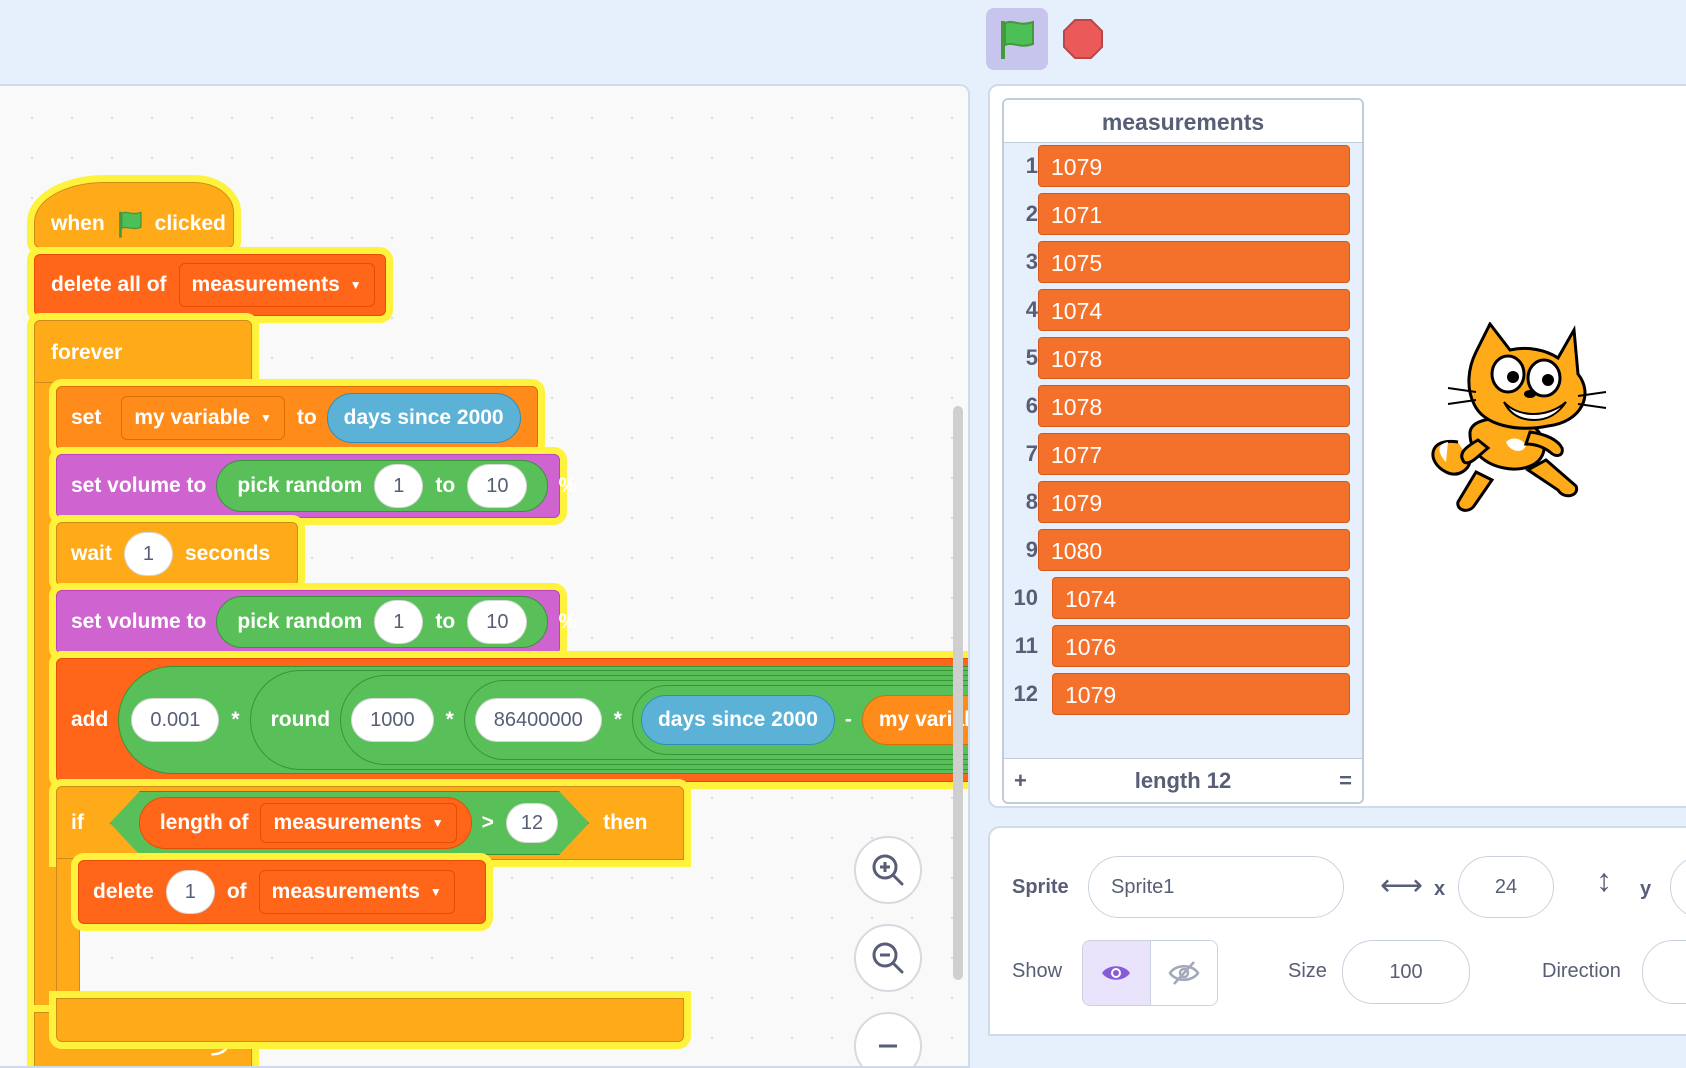 This screenshot has width=1686, height=1068. Describe the element at coordinates (888, 870) in the screenshot. I see `zoom-in-button` at that location.